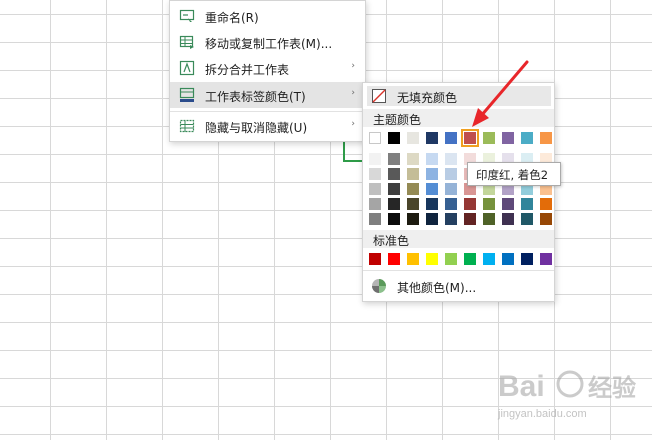 The height and width of the screenshot is (440, 652). What do you see at coordinates (612, 388) in the screenshot?
I see `svg-text: 经验` at bounding box center [612, 388].